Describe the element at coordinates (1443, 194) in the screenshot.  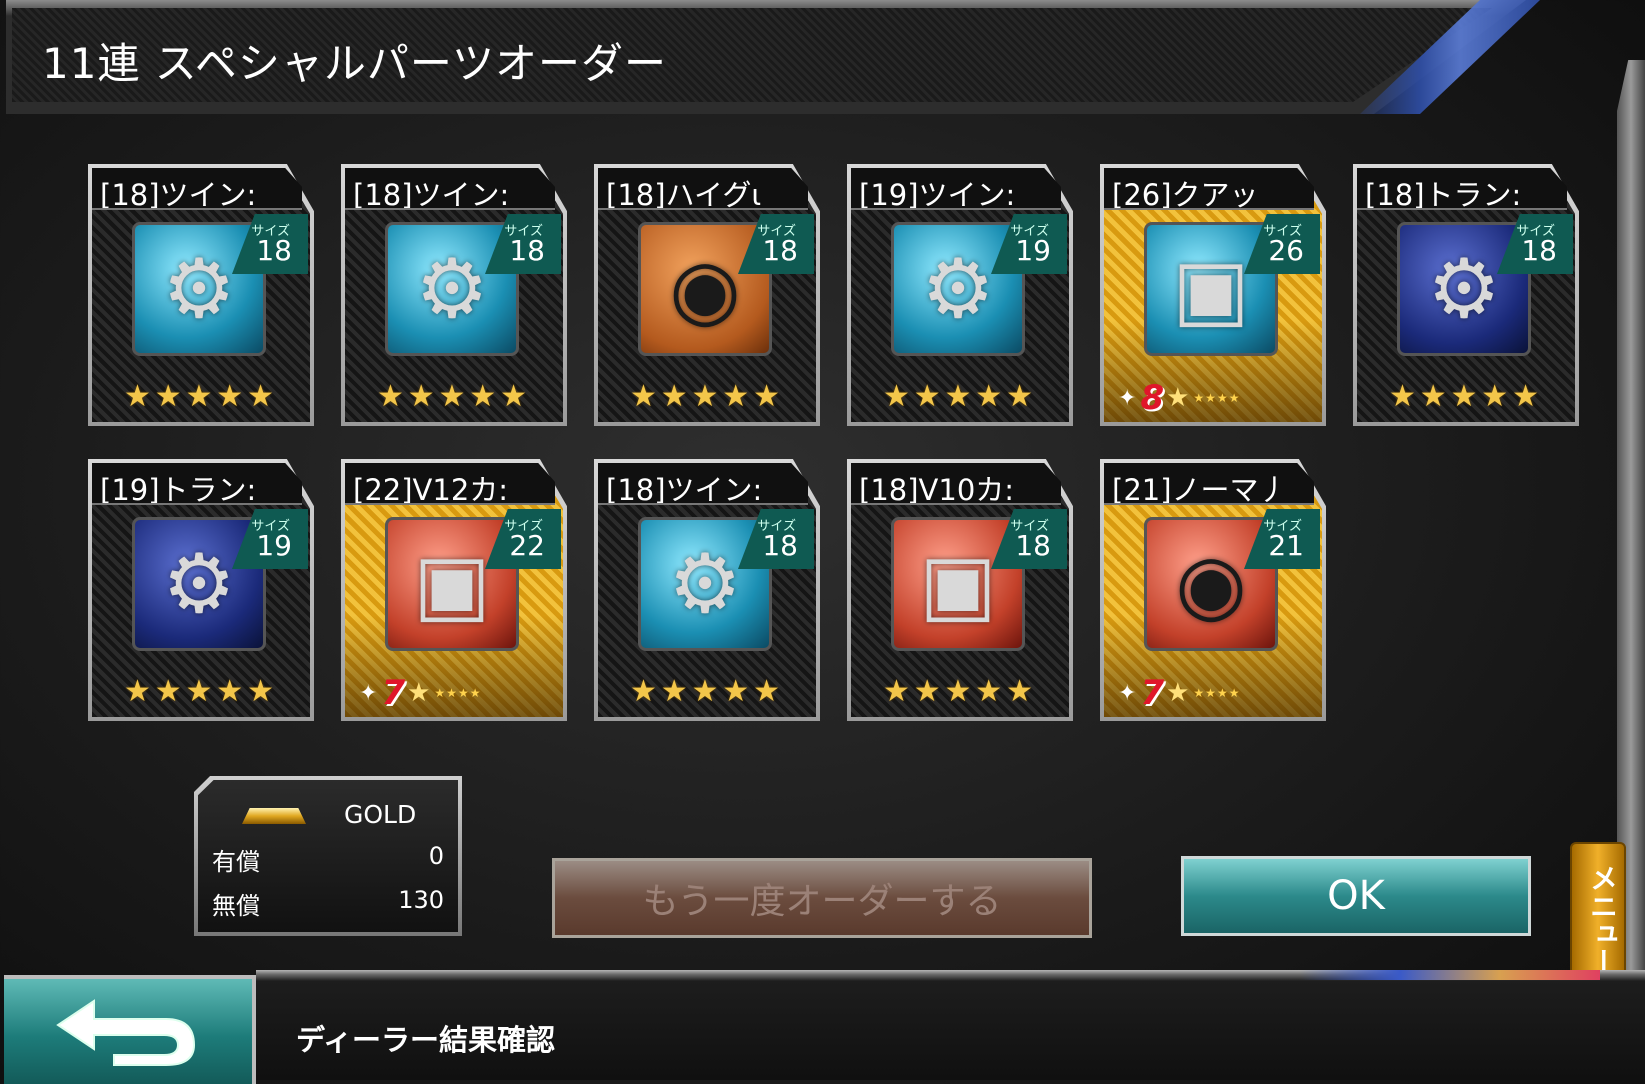
I see `part-name: [18]トラン:` at that location.